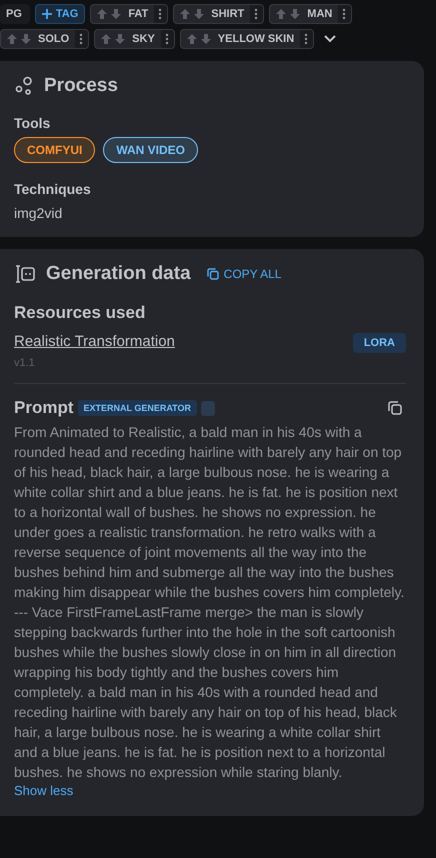 This screenshot has width=436, height=858. What do you see at coordinates (80, 313) in the screenshot?
I see `subsection-title: Resources used` at bounding box center [80, 313].